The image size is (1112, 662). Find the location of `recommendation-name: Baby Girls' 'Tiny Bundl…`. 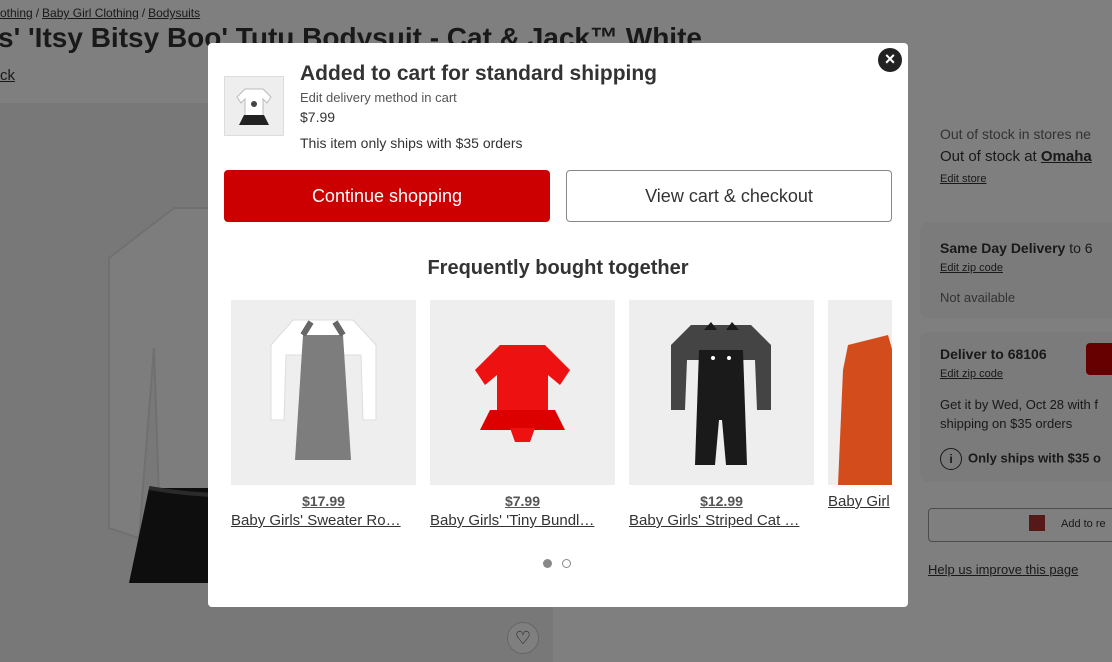

recommendation-name: Baby Girls' 'Tiny Bundl… is located at coordinates (522, 520).